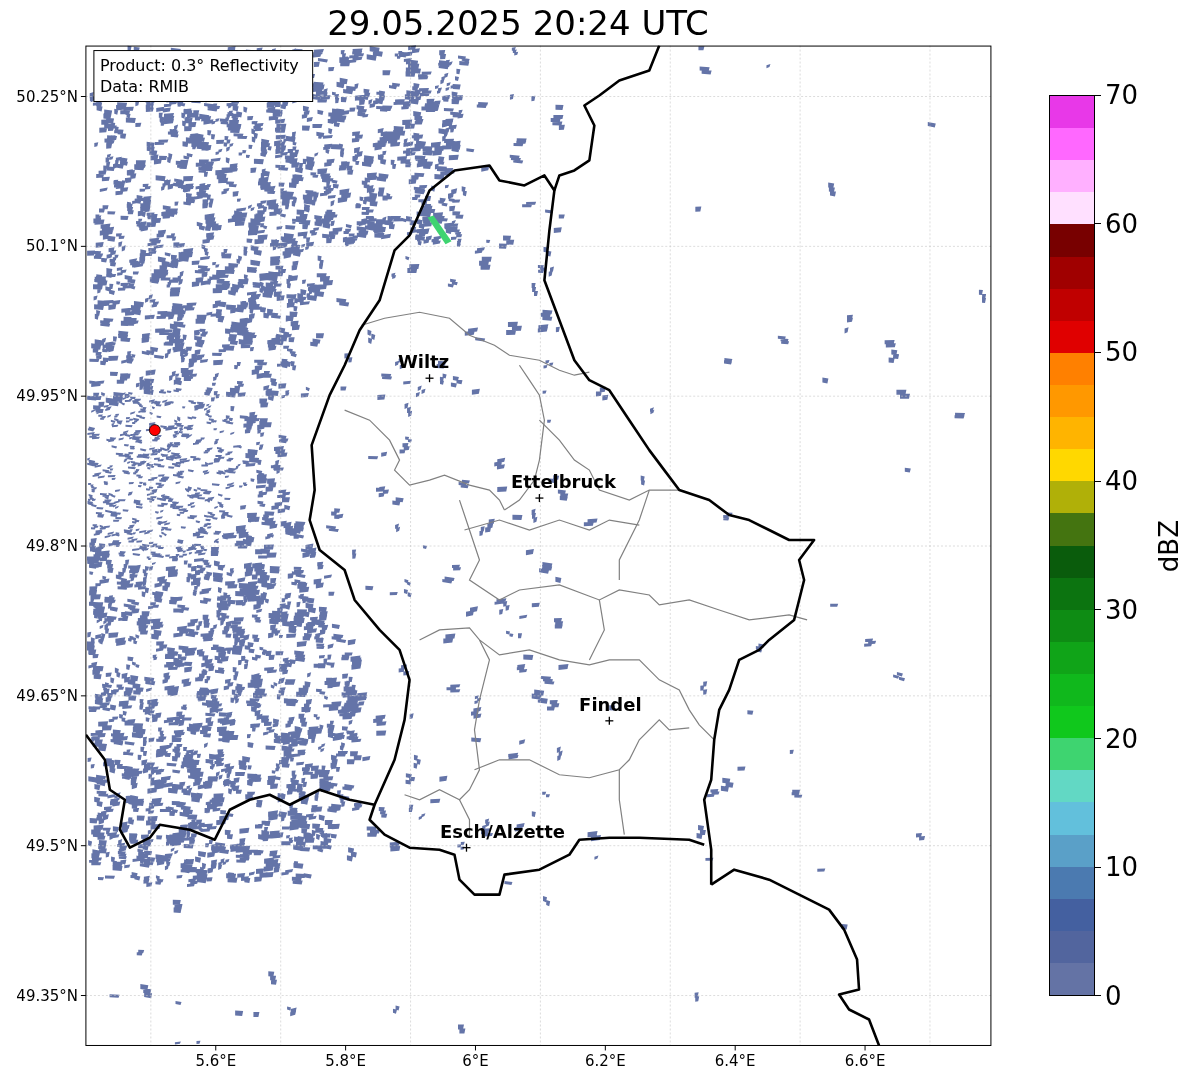 This screenshot has height=1081, width=1184. I want to click on y-tick-label: 49.35°N, so click(47, 995).